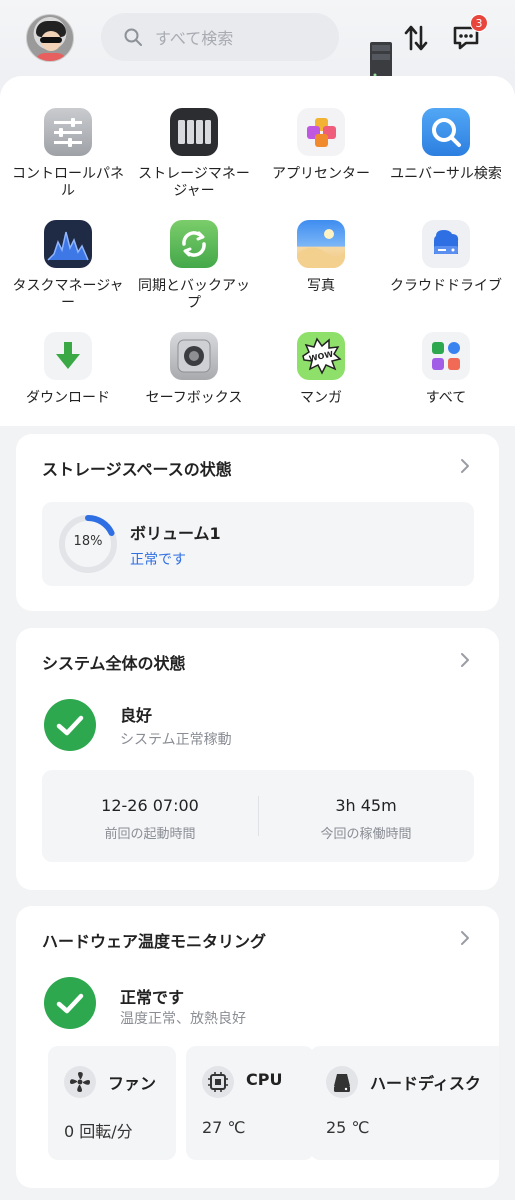 This screenshot has width=515, height=1200. I want to click on app-download: ダウンロード, so click(68, 369).